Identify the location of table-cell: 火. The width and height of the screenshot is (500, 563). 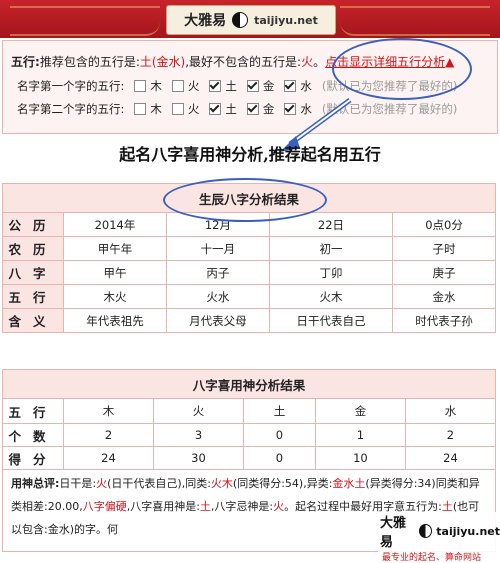
(198, 411).